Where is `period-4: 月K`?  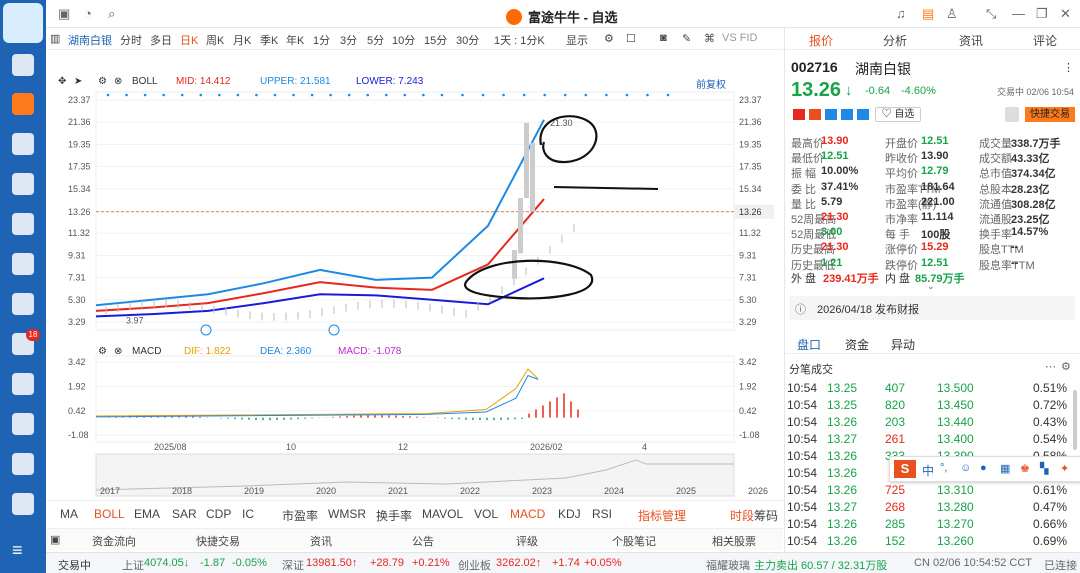
period-4: 月K is located at coordinates (242, 40).